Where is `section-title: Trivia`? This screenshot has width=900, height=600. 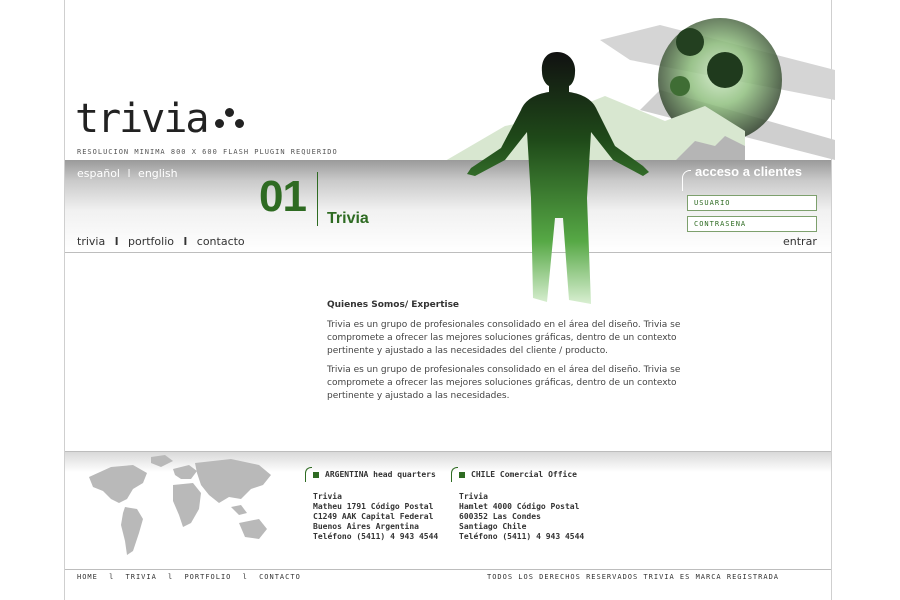
section-title: Trivia is located at coordinates (348, 218).